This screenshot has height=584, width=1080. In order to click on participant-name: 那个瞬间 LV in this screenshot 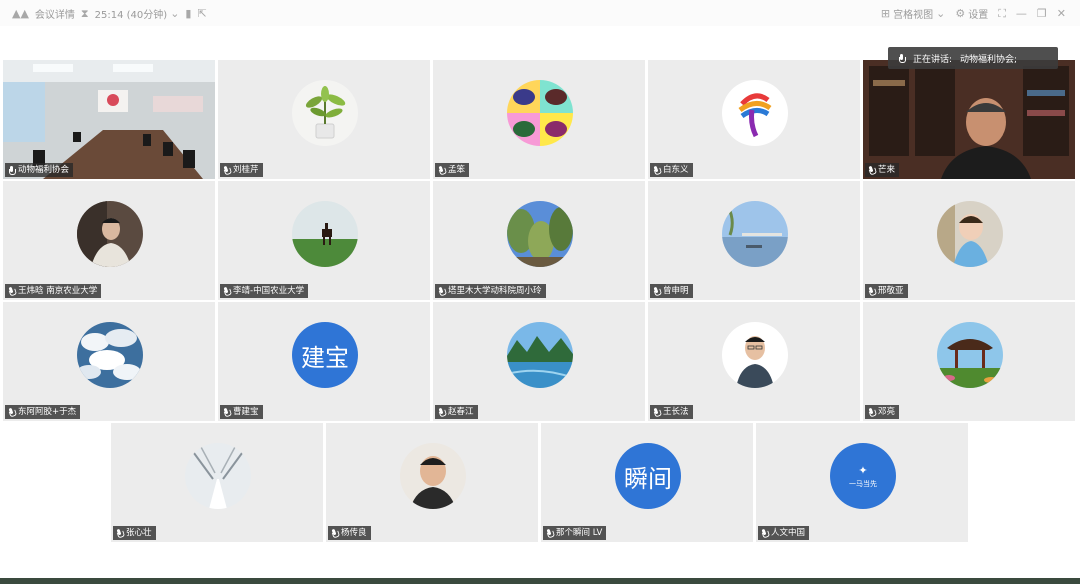, I will do `click(579, 533)`.